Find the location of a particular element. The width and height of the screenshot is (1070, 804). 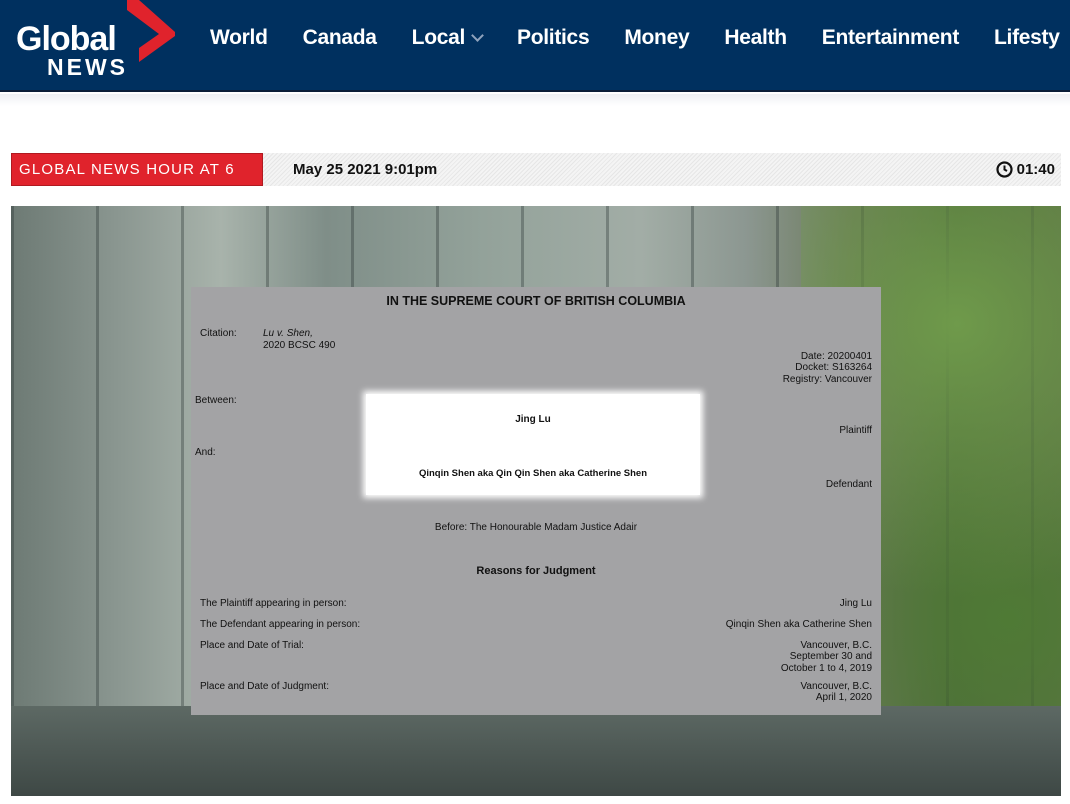

citation-label: Citation: is located at coordinates (218, 333).